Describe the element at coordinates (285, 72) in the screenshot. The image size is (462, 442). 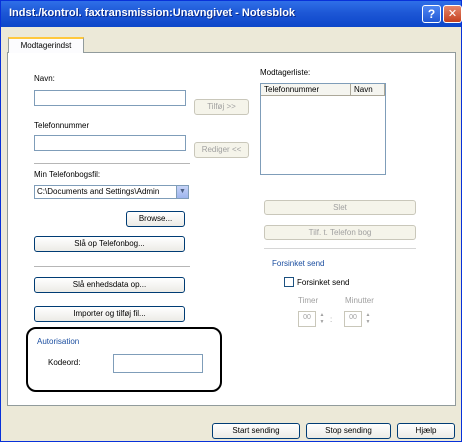
I see `recipient-list-label: Modtagerliste:` at that location.